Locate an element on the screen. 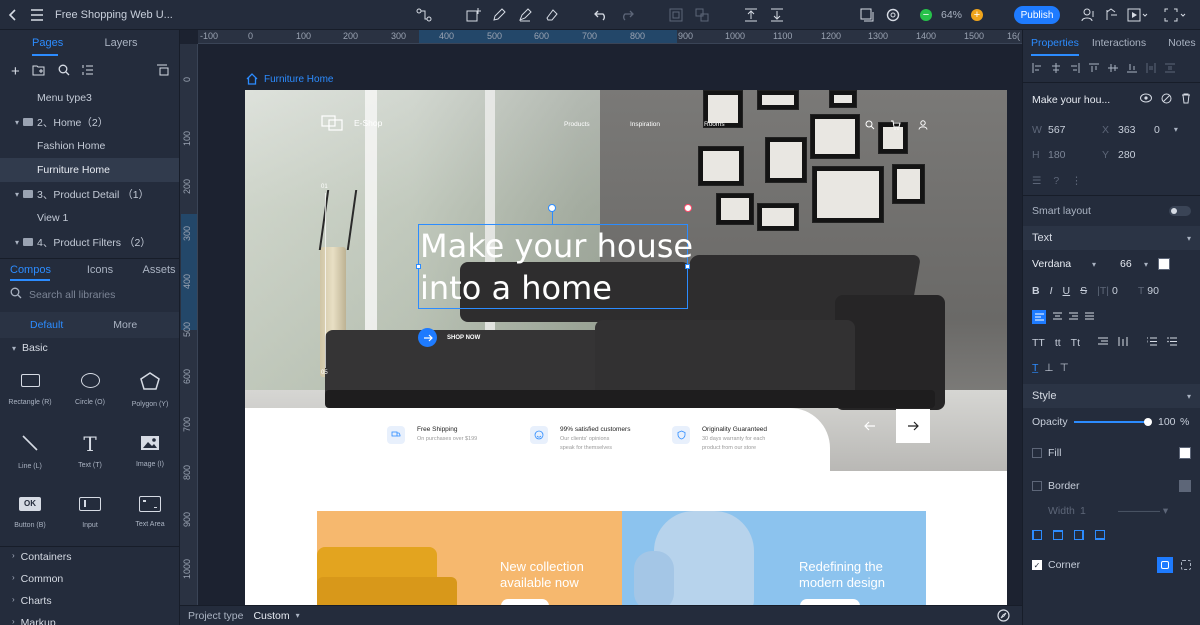 The image size is (1200, 625). component-text: T Text (T) is located at coordinates (90, 455).